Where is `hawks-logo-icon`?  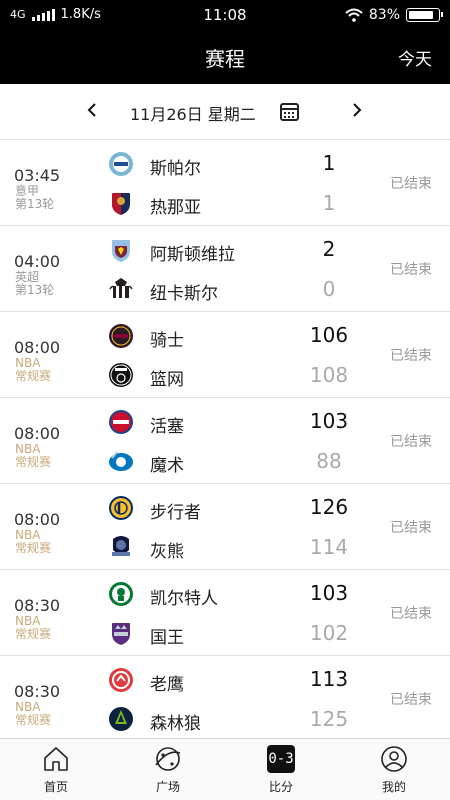
hawks-logo-icon is located at coordinates (121, 680).